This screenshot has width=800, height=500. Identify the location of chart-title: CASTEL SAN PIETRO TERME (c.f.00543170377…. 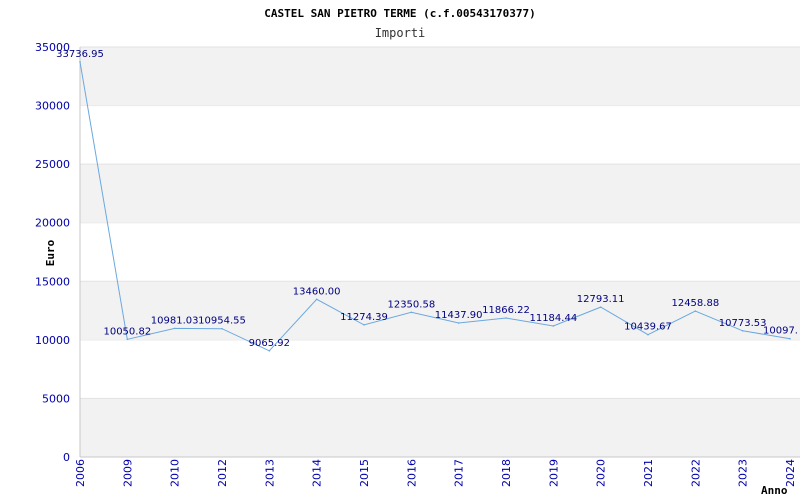
(400, 13).